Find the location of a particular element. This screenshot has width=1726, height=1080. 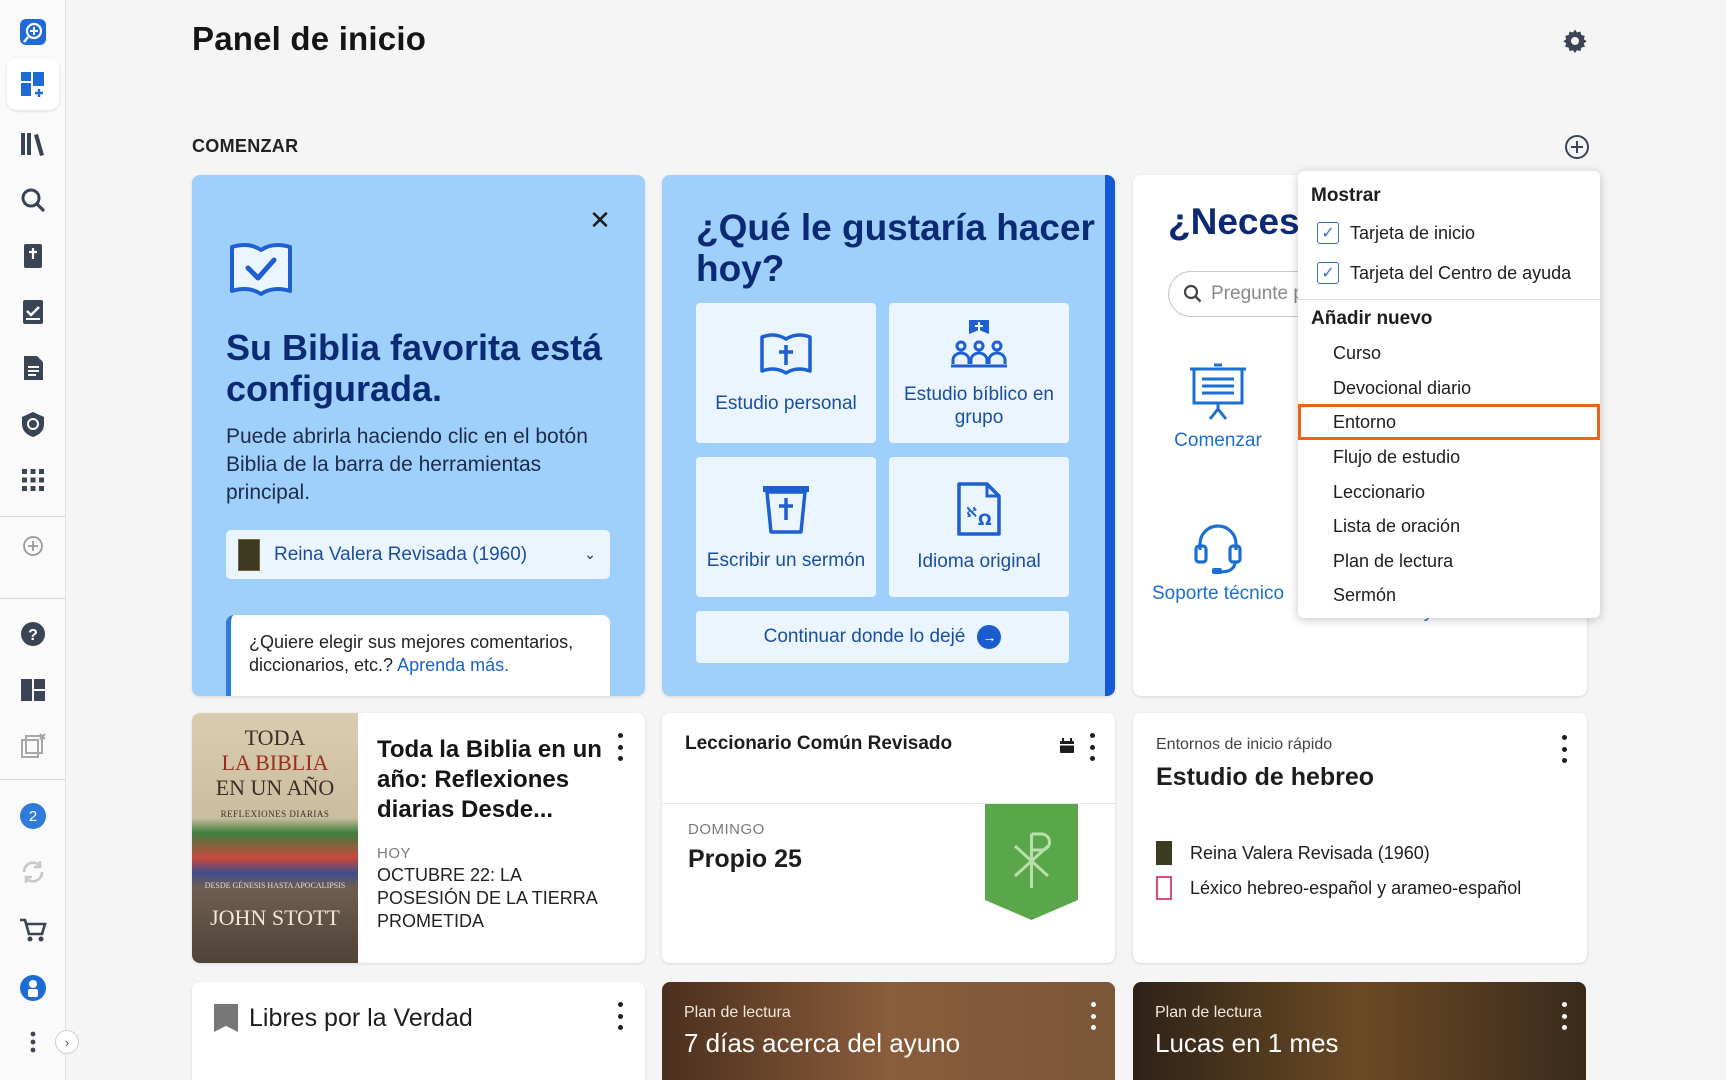

free-for-truth-card: Libres por la Verdad is located at coordinates (418, 1031).